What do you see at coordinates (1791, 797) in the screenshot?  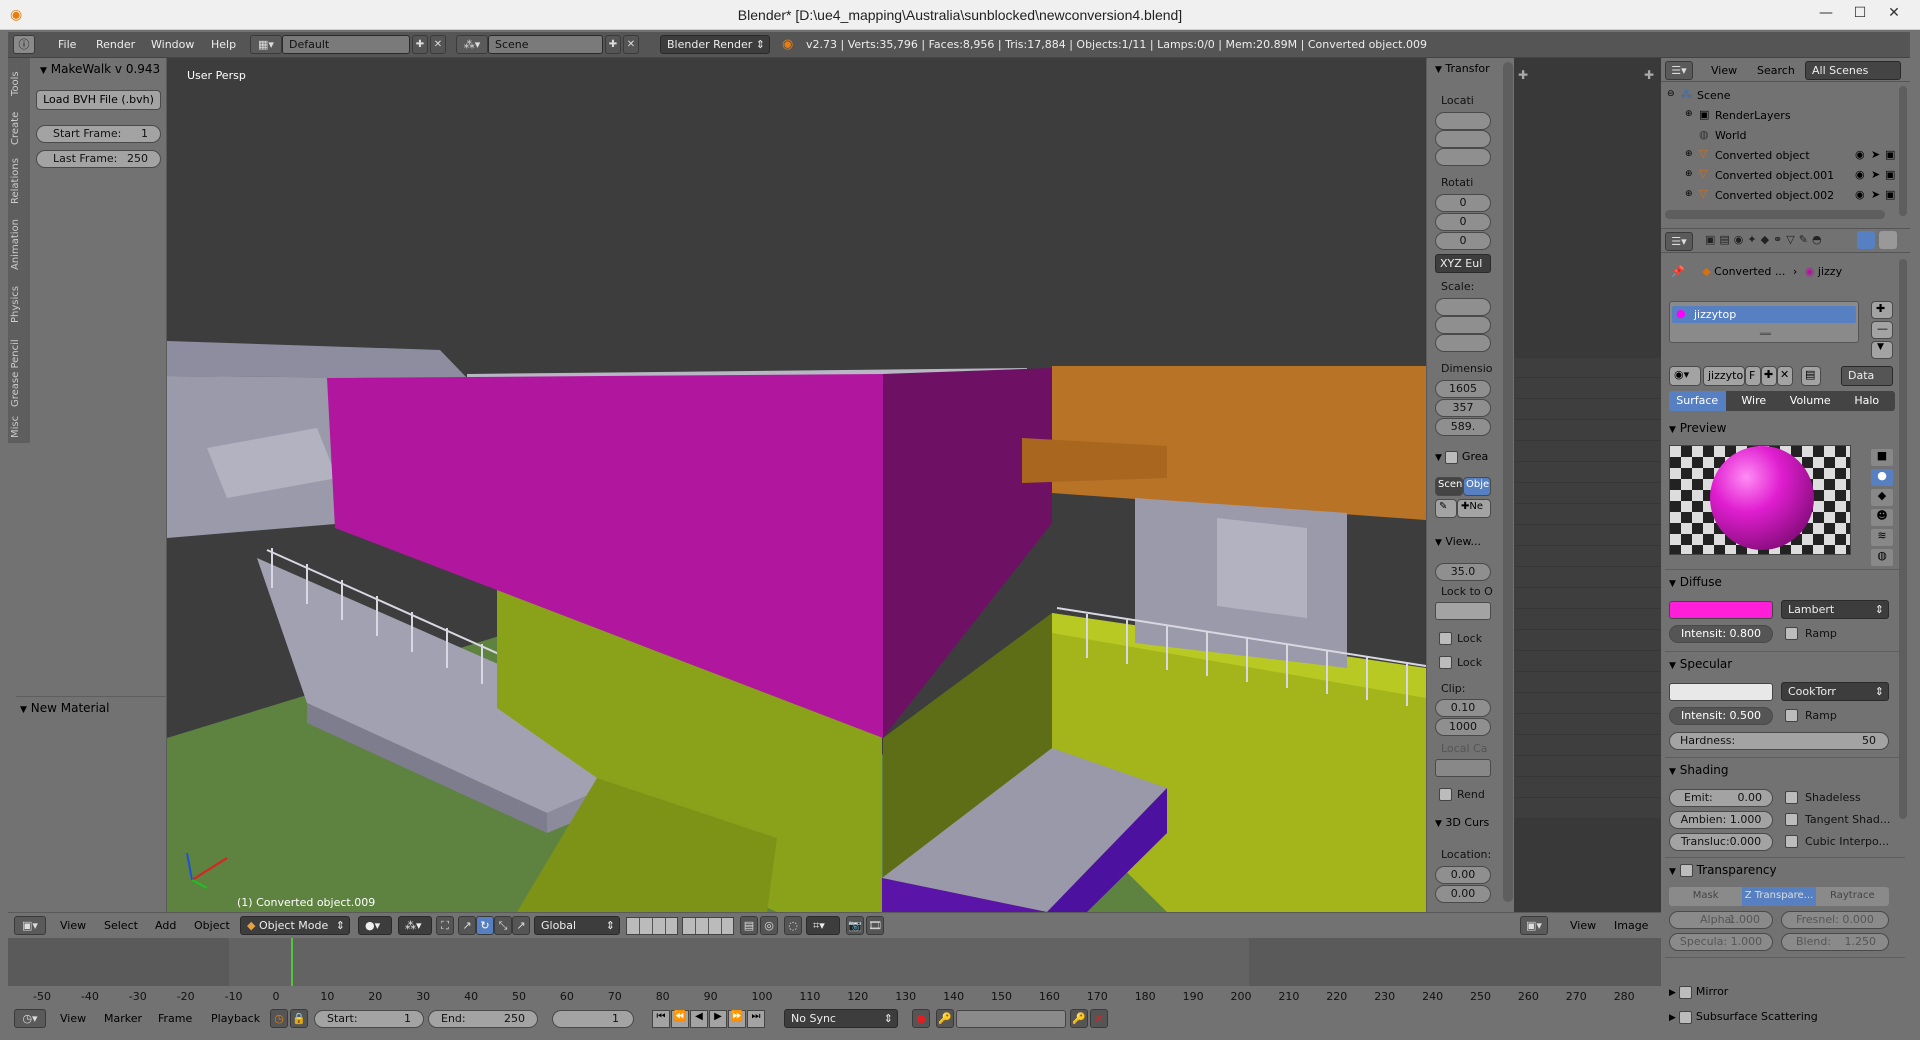 I see `shadeless-checkbox` at bounding box center [1791, 797].